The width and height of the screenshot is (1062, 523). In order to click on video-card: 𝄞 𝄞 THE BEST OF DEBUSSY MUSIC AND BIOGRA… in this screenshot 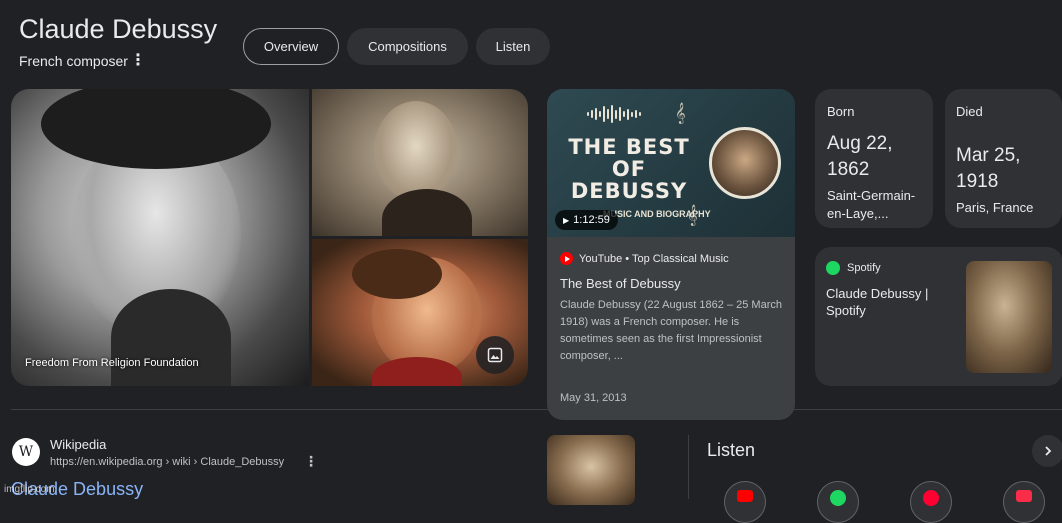, I will do `click(671, 254)`.